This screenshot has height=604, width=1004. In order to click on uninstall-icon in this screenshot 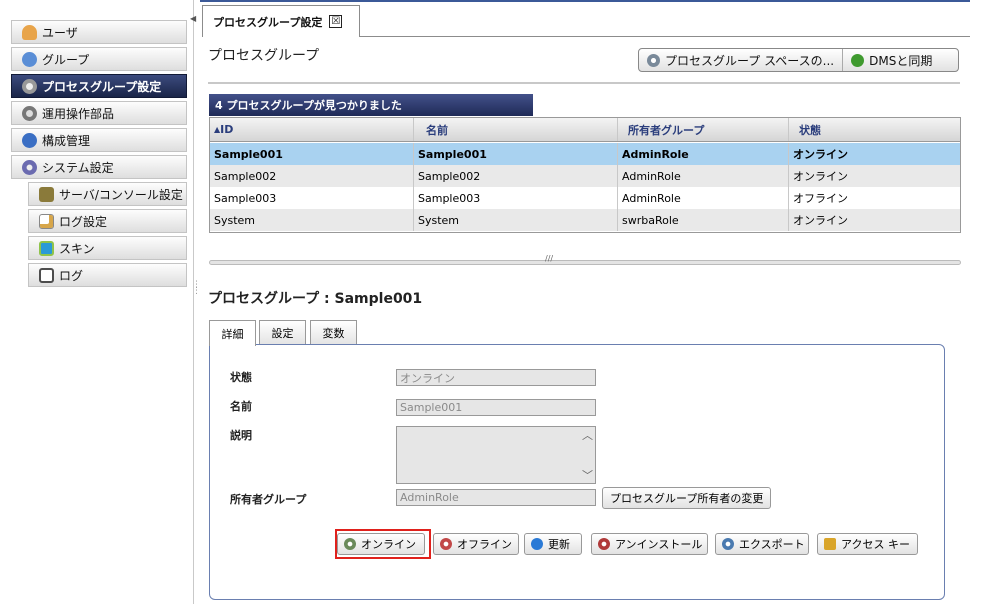, I will do `click(604, 544)`.